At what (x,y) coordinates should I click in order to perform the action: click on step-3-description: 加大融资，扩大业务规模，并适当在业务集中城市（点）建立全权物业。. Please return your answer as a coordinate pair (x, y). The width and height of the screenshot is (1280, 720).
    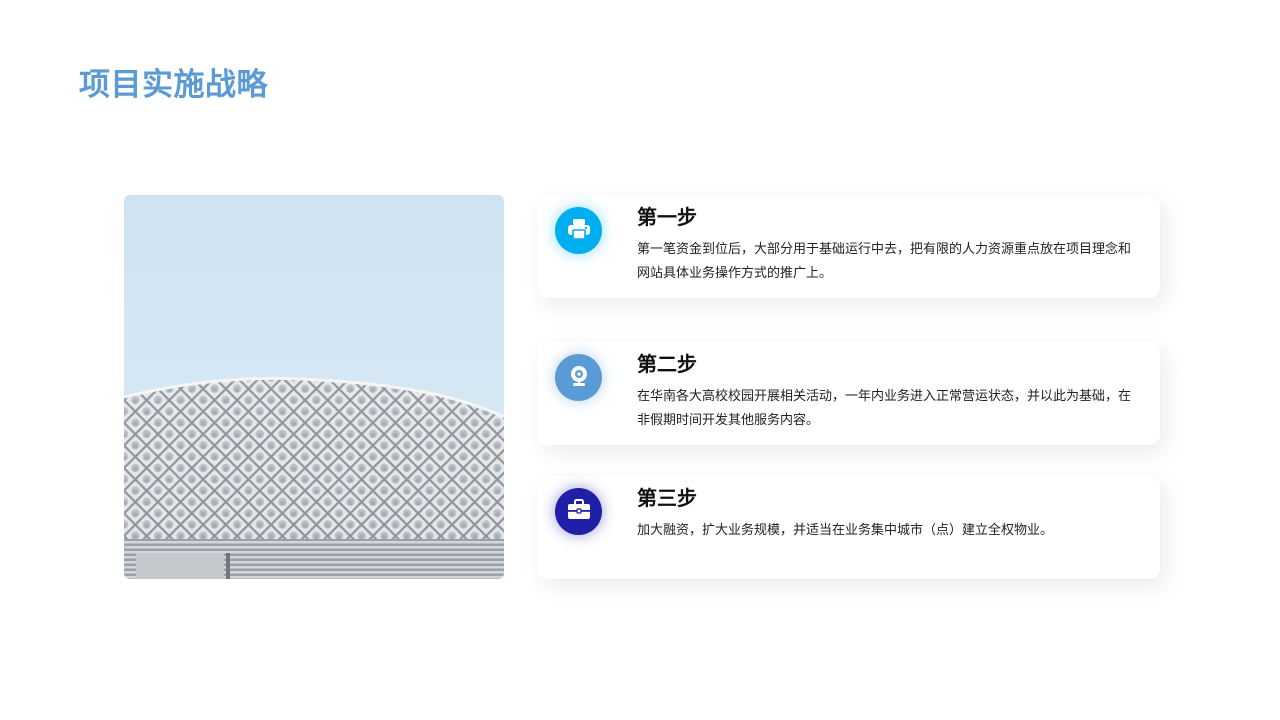
    Looking at the image, I should click on (845, 530).